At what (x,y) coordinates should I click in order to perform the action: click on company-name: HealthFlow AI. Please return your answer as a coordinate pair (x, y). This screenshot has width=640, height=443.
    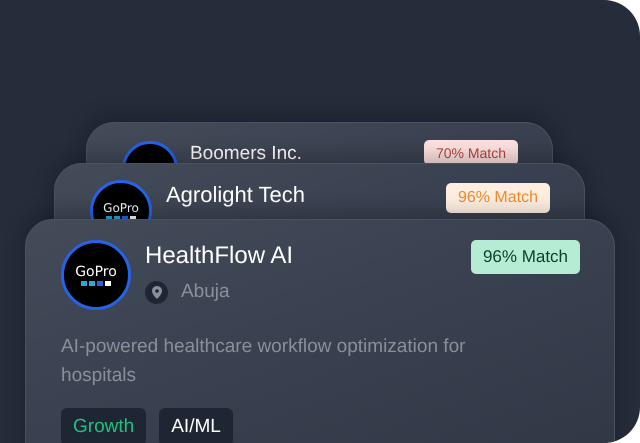
    Looking at the image, I should click on (219, 256).